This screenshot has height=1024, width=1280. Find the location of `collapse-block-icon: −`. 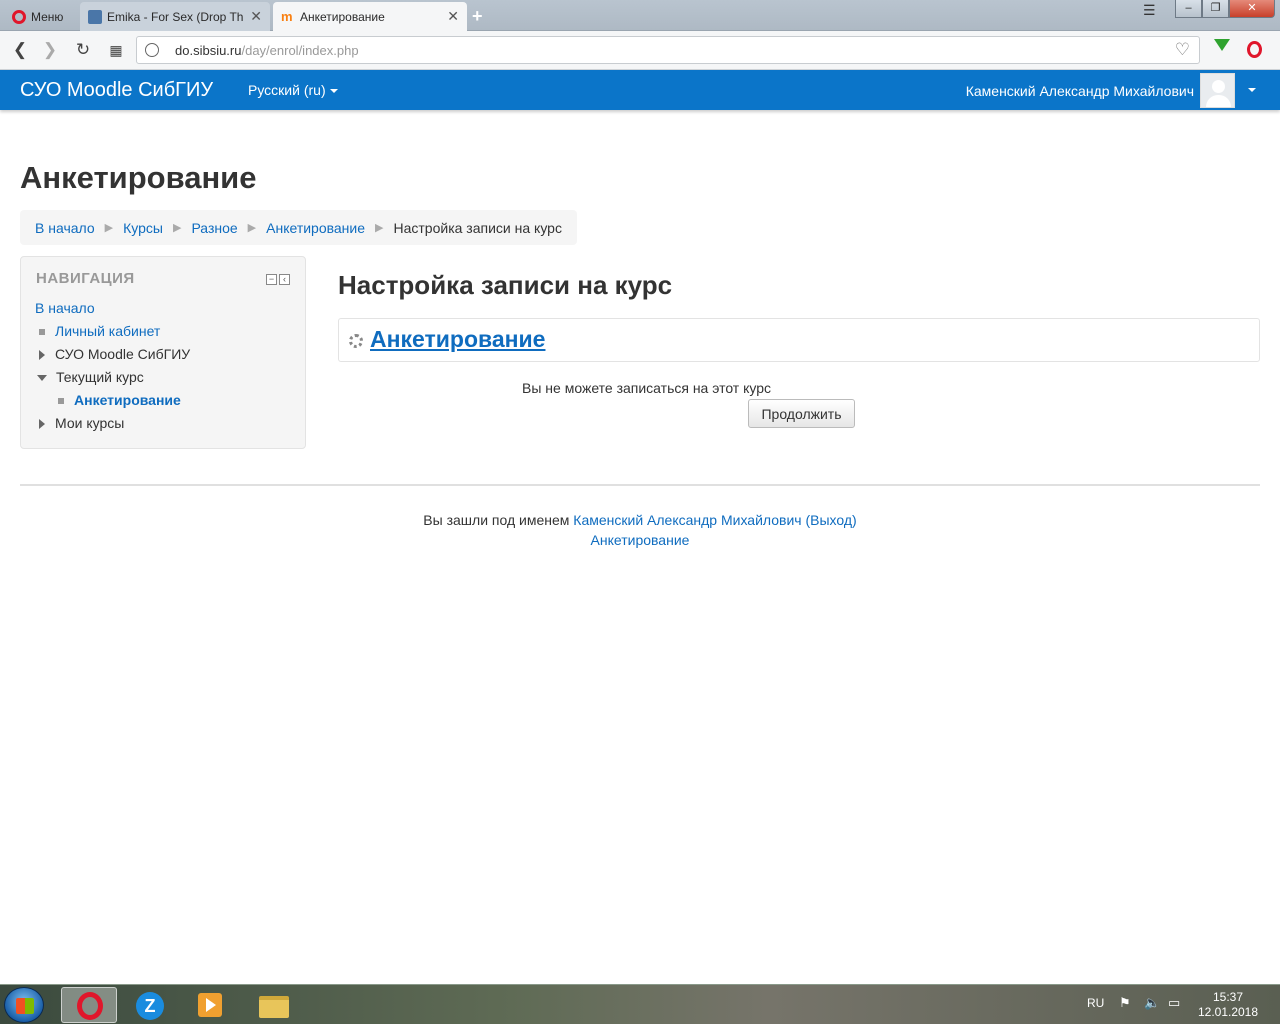

collapse-block-icon: − is located at coordinates (271, 279).